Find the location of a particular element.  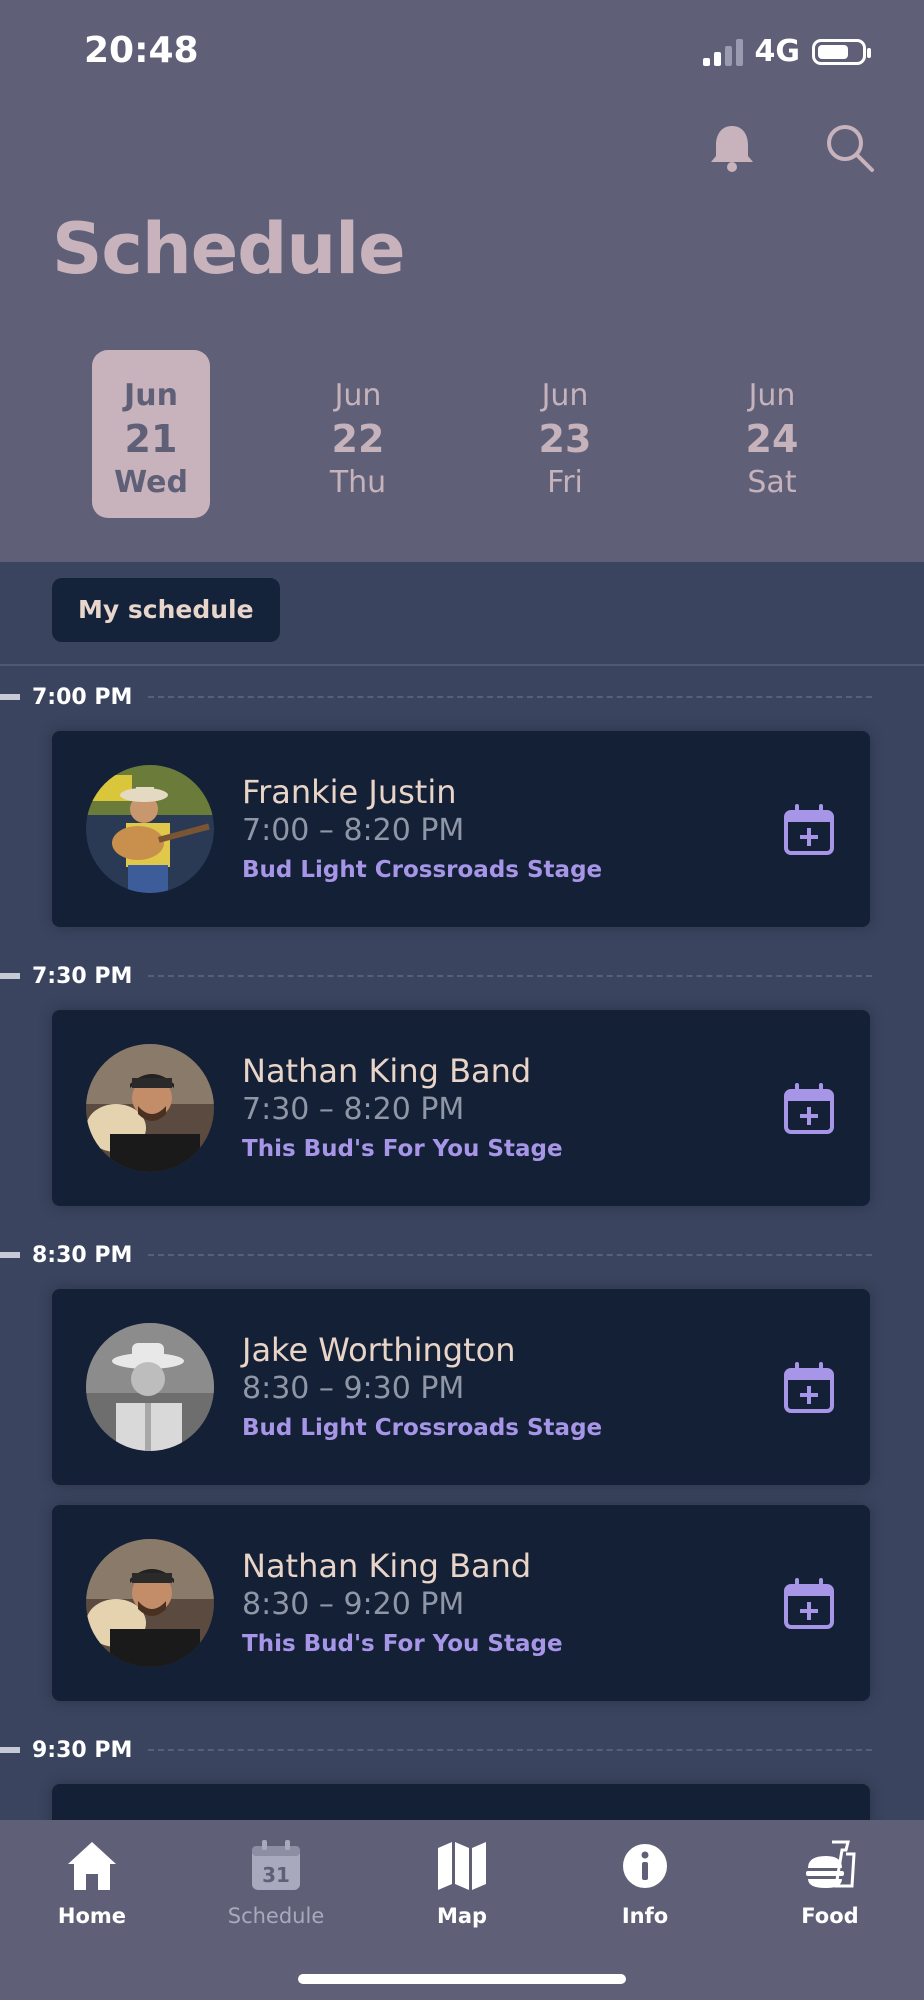

home-icon is located at coordinates (92, 1866).